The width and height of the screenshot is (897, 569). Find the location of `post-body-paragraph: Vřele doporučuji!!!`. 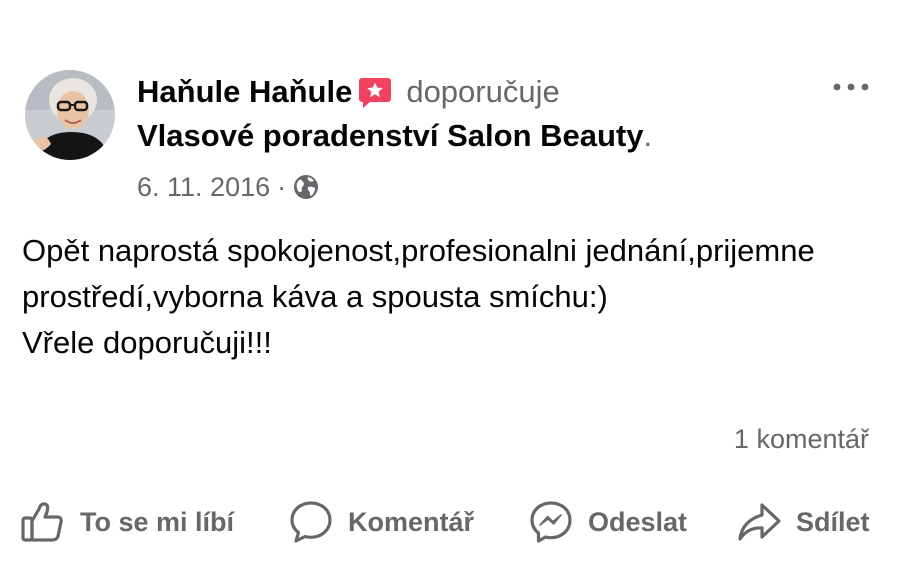

post-body-paragraph: Vřele doporučuji!!! is located at coordinates (147, 342).